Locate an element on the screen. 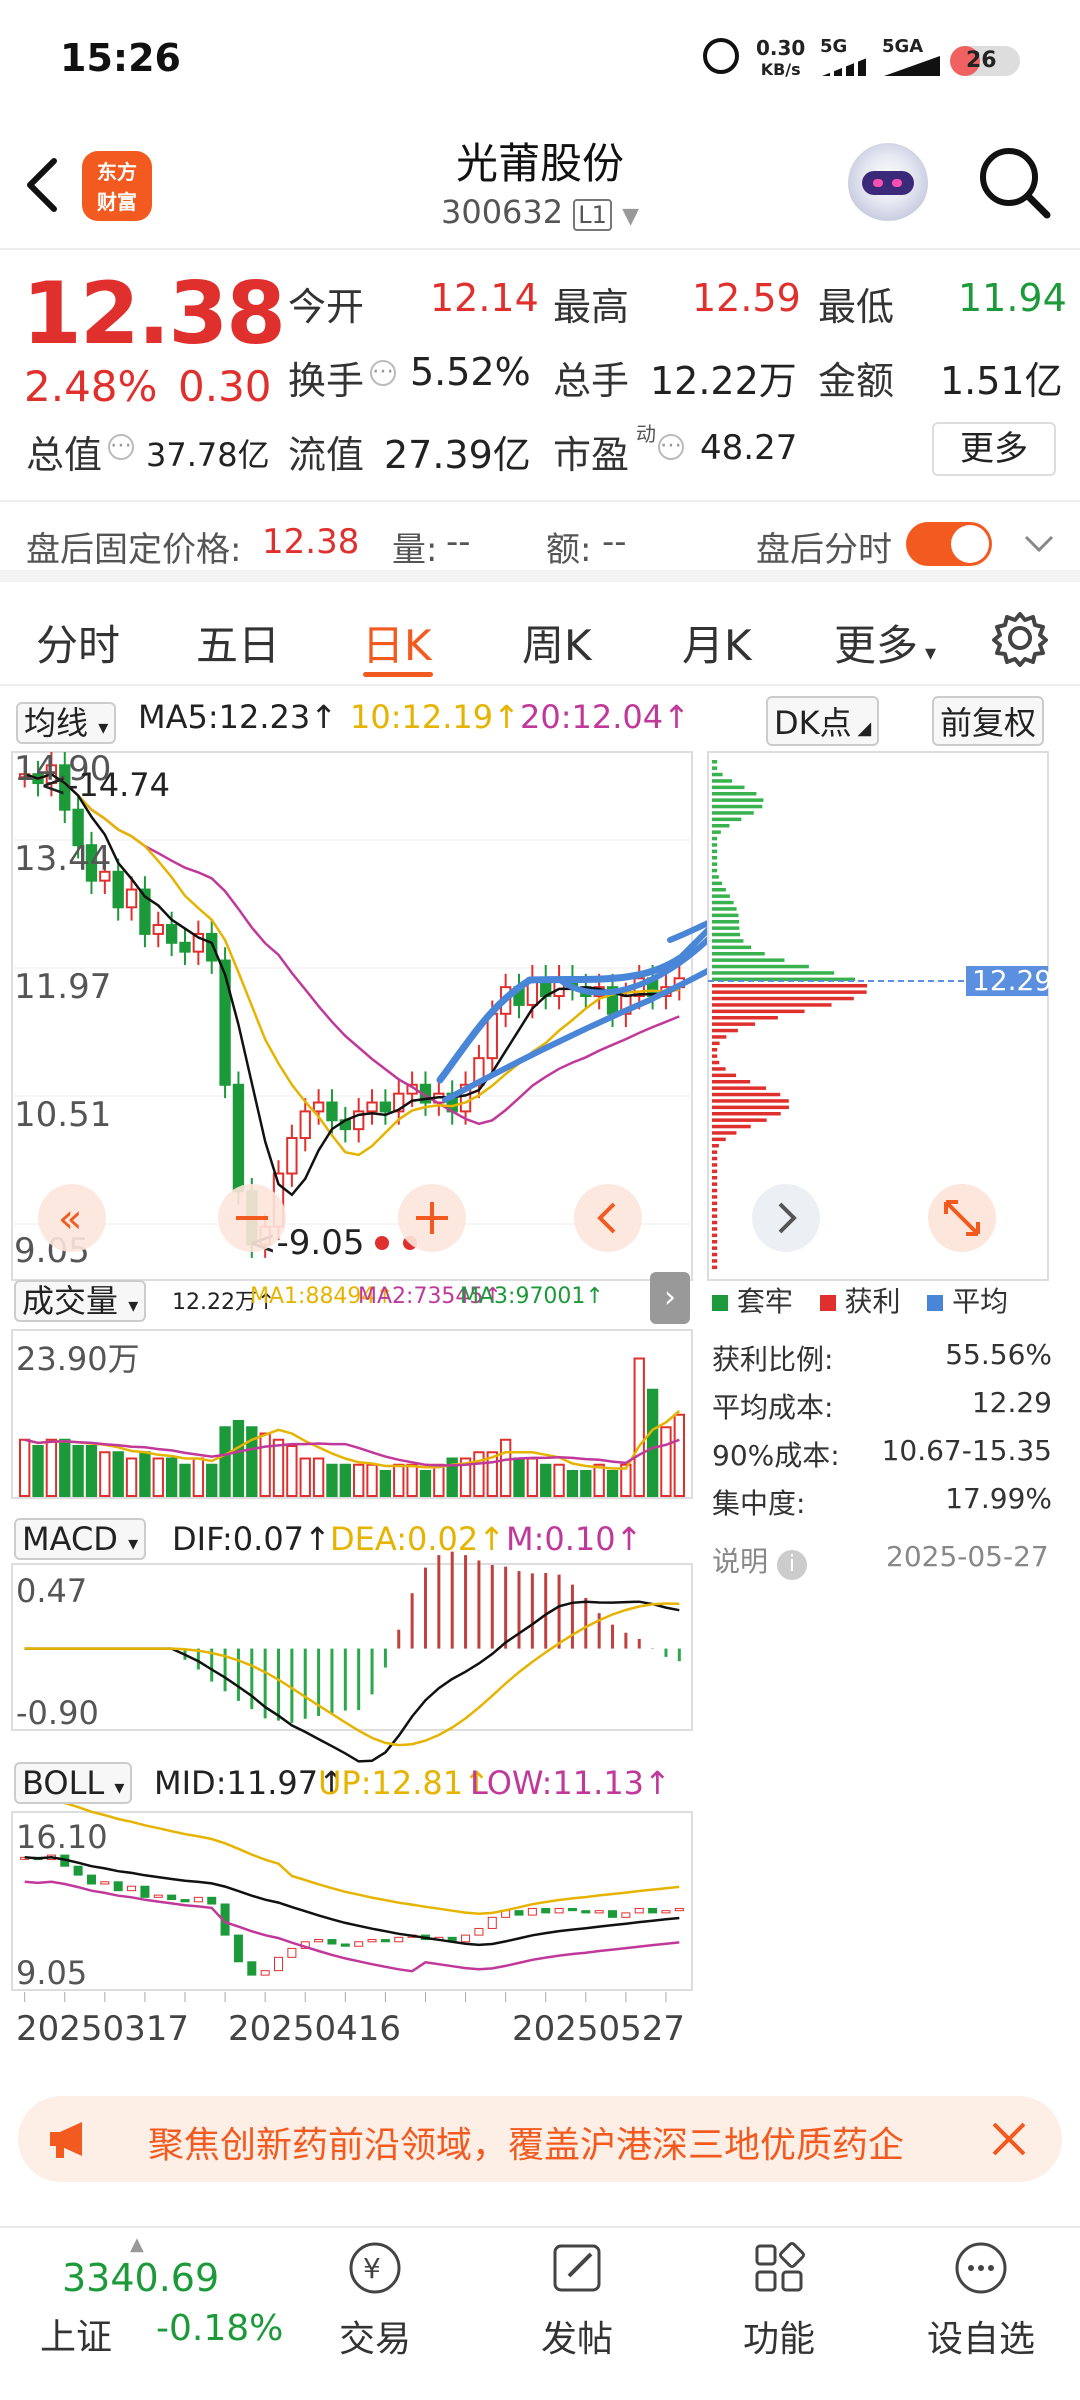 This screenshot has width=1080, height=2400. after-hours-toggle is located at coordinates (949, 544).